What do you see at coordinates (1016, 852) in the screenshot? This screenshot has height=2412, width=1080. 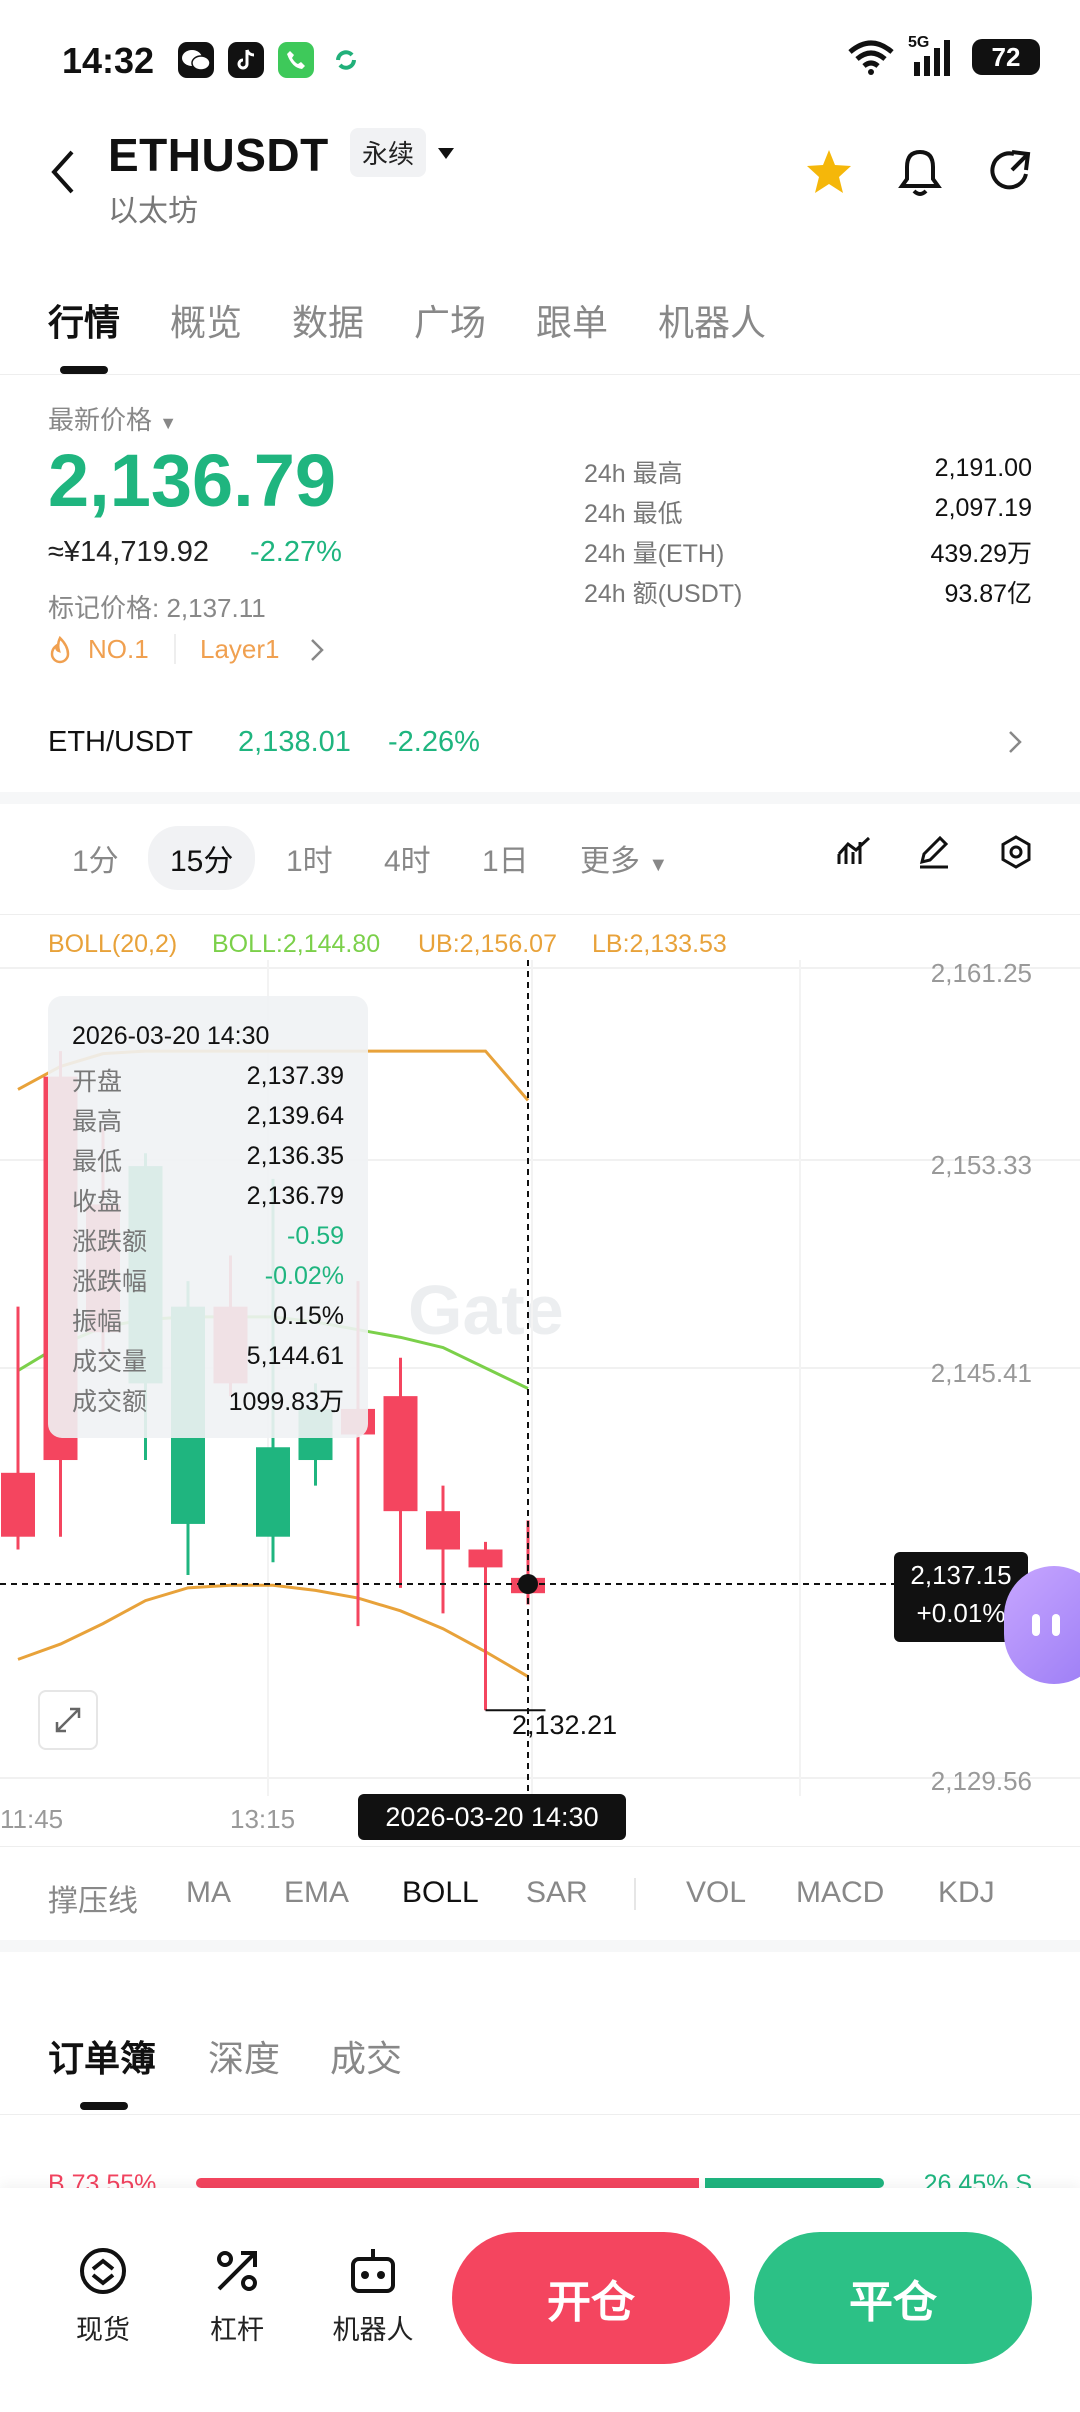 I see `chart-settings-icon` at bounding box center [1016, 852].